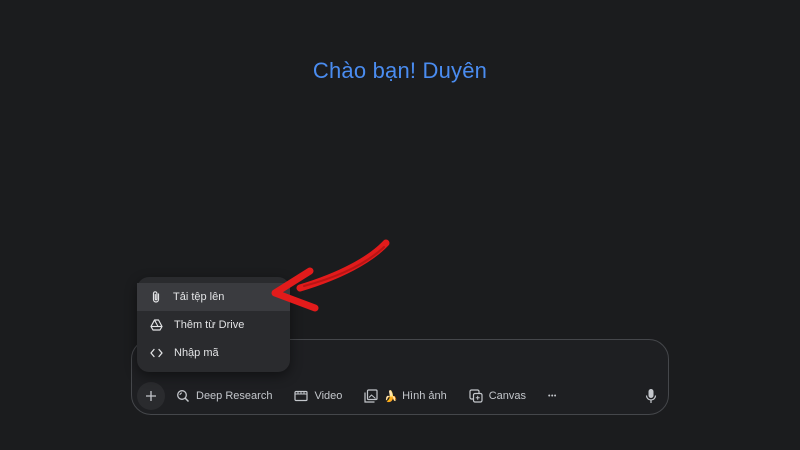 This screenshot has width=800, height=450. Describe the element at coordinates (183, 396) in the screenshot. I see `deep-research-icon` at that location.